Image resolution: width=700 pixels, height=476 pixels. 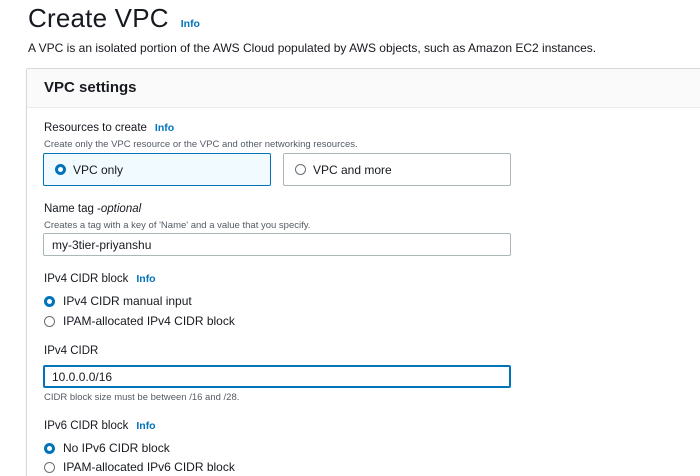 What do you see at coordinates (363, 88) in the screenshot?
I see `panel-header: VPC settings` at bounding box center [363, 88].